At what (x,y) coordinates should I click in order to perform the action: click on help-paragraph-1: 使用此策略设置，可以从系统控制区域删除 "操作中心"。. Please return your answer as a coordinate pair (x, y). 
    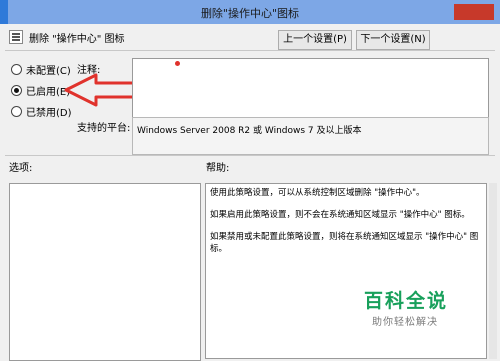
    Looking at the image, I should click on (317, 193).